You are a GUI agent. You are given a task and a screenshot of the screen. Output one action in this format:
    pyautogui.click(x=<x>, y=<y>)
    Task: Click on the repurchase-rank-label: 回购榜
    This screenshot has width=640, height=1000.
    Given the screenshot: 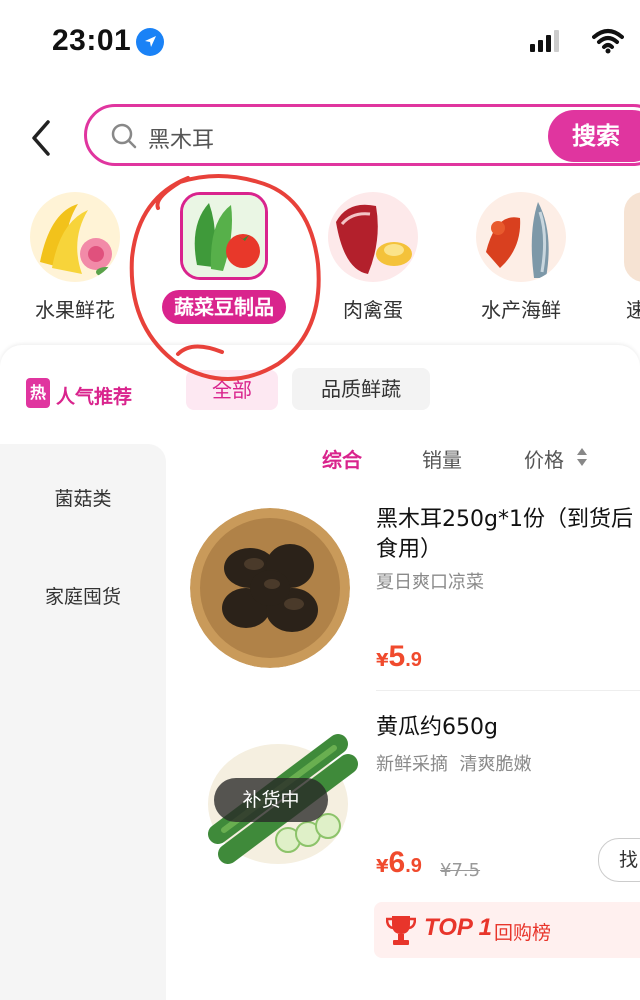 What is the action you would take?
    pyautogui.click(x=523, y=933)
    